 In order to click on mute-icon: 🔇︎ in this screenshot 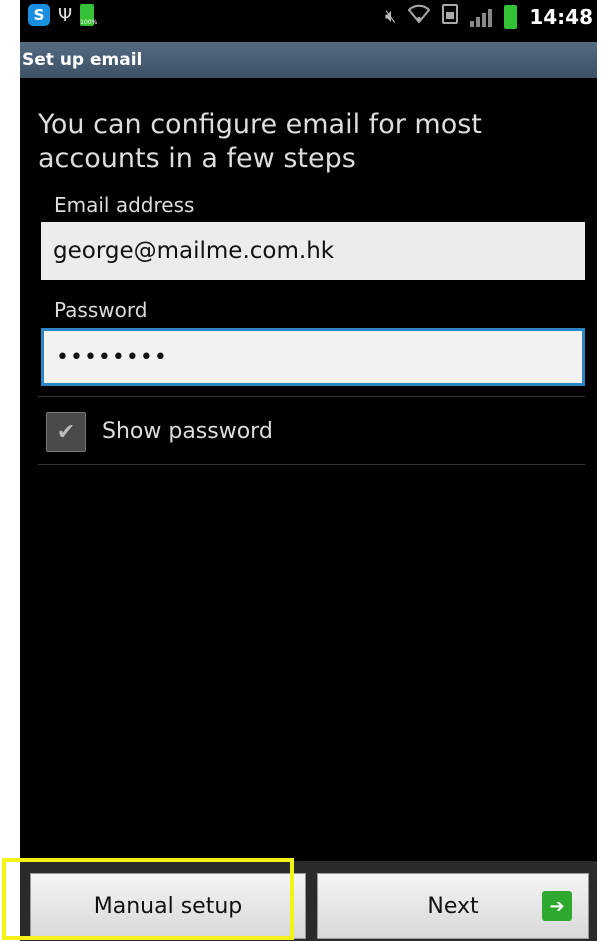, I will do `click(390, 16)`.